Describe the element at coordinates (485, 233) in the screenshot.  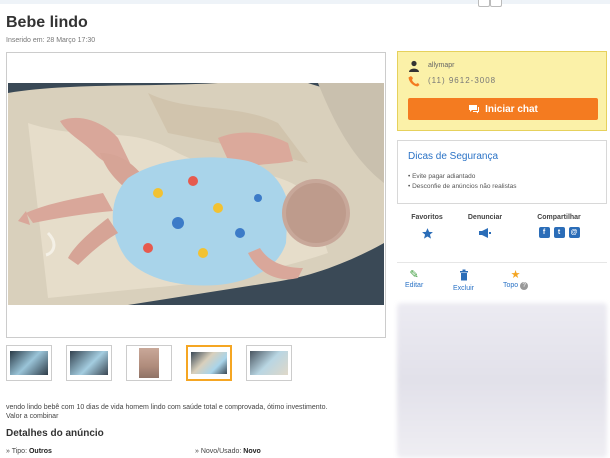
I see `megaphone-icon` at that location.